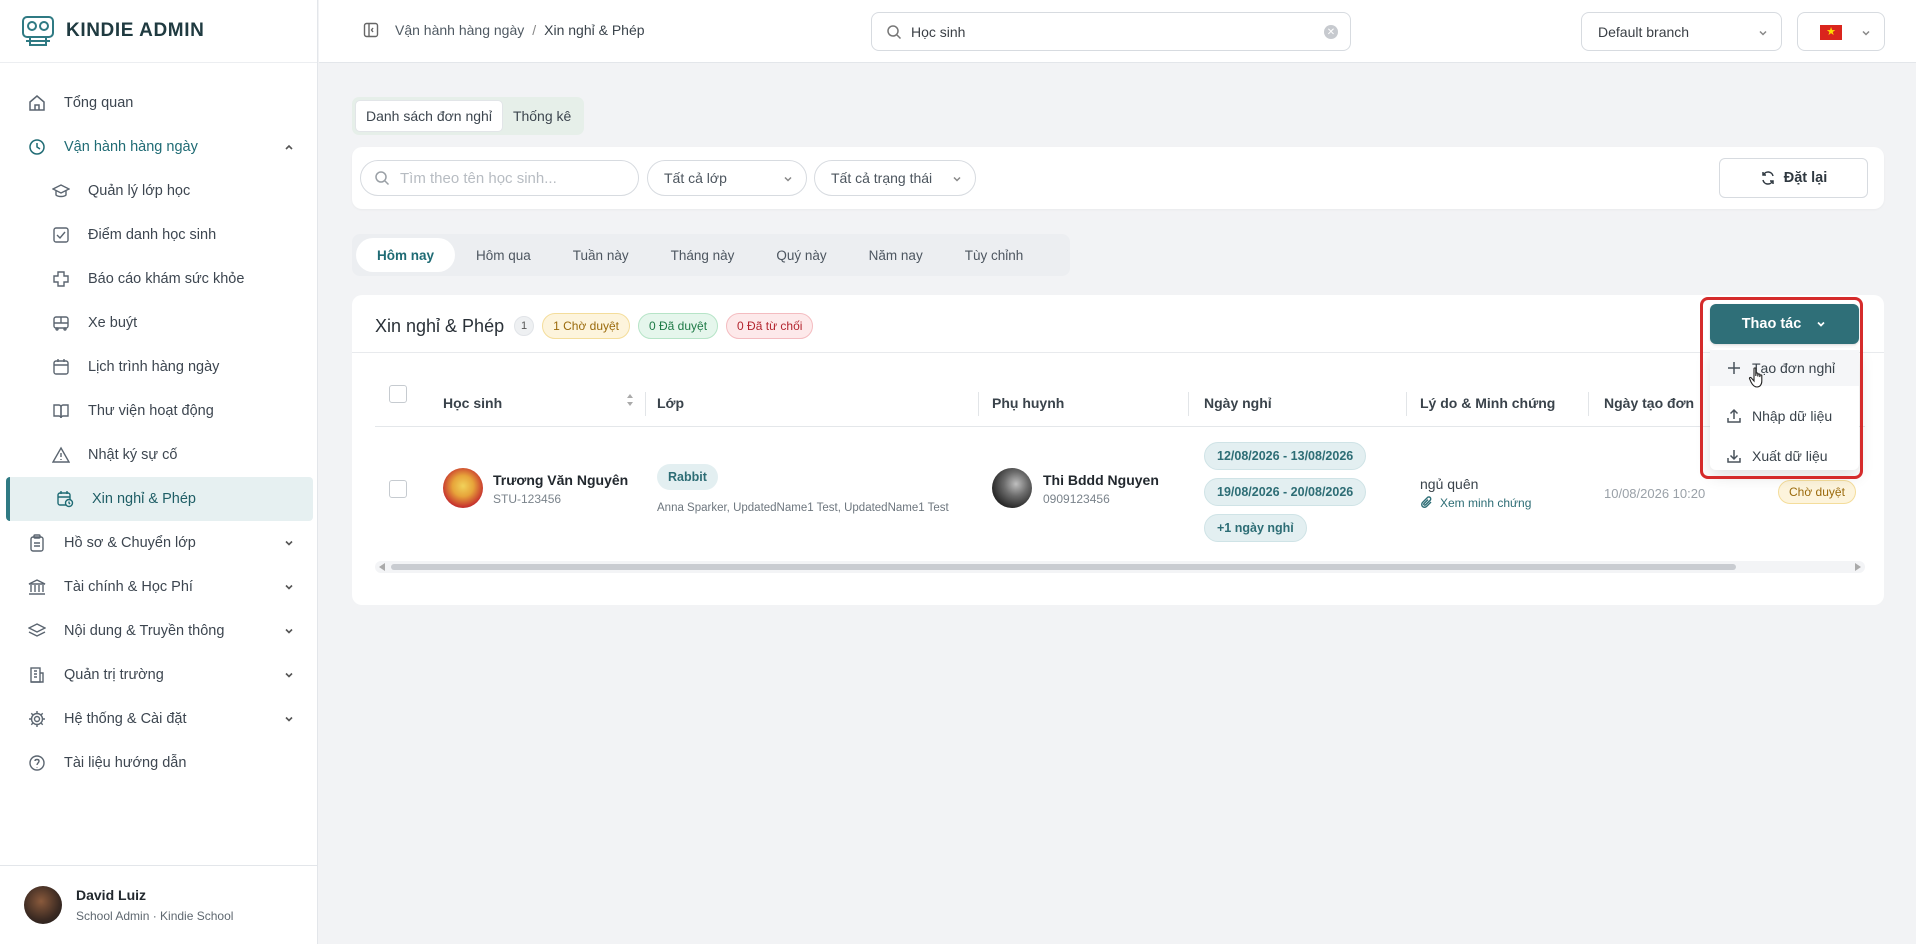  I want to click on student-name: Trương Văn Nguyên, so click(560, 480).